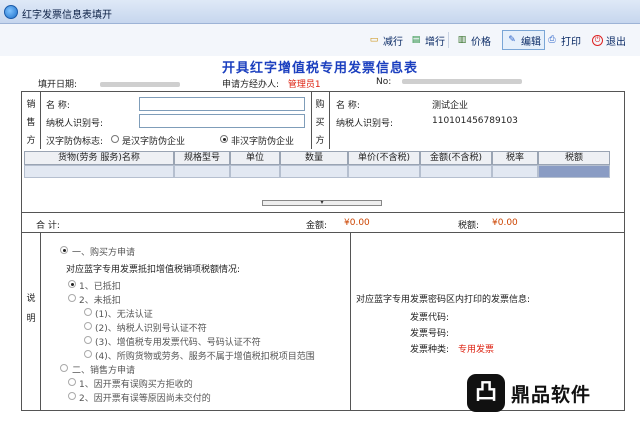 The image size is (640, 423). I want to click on print-button: ⎙ 打印, so click(563, 40).